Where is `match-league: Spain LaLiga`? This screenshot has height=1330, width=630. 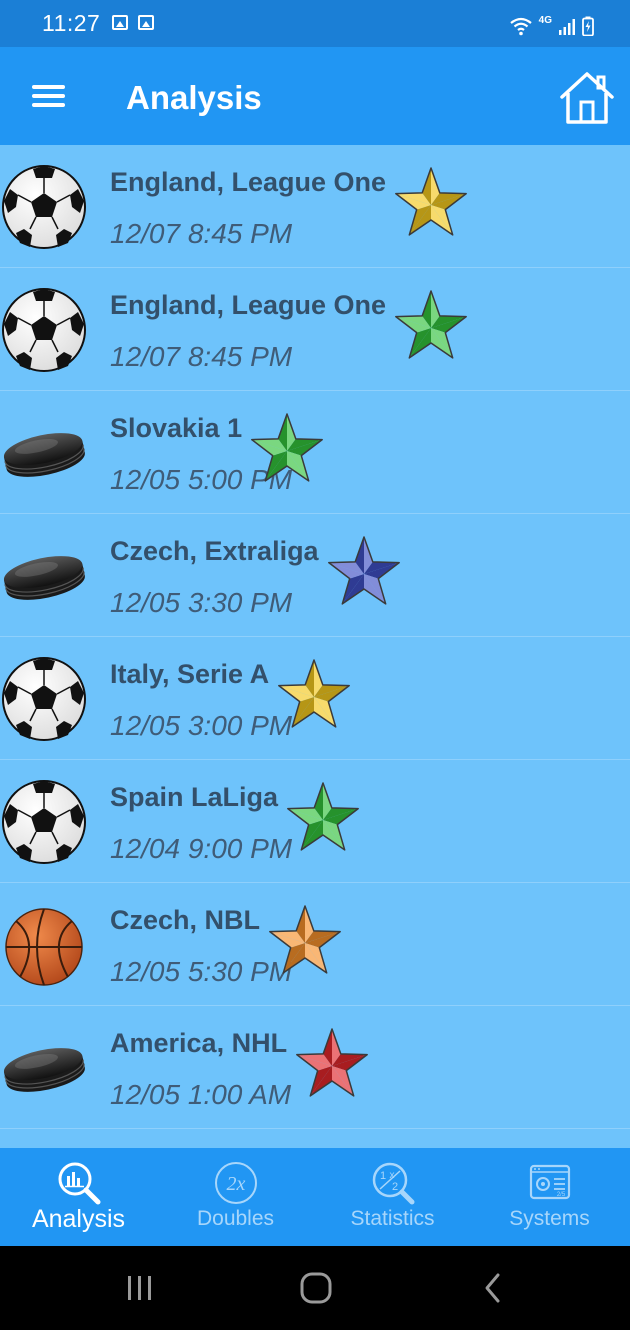
match-league: Spain LaLiga is located at coordinates (194, 797).